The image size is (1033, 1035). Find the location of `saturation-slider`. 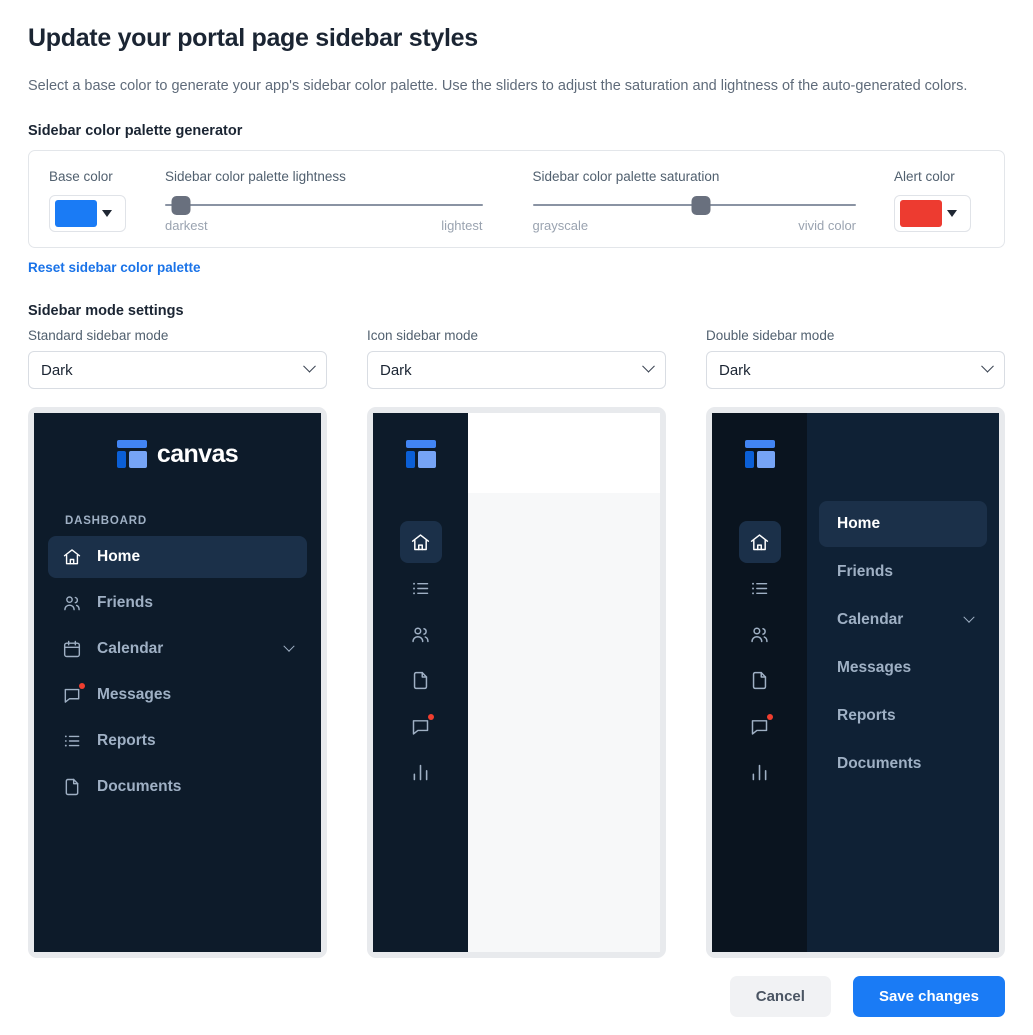

saturation-slider is located at coordinates (694, 205).